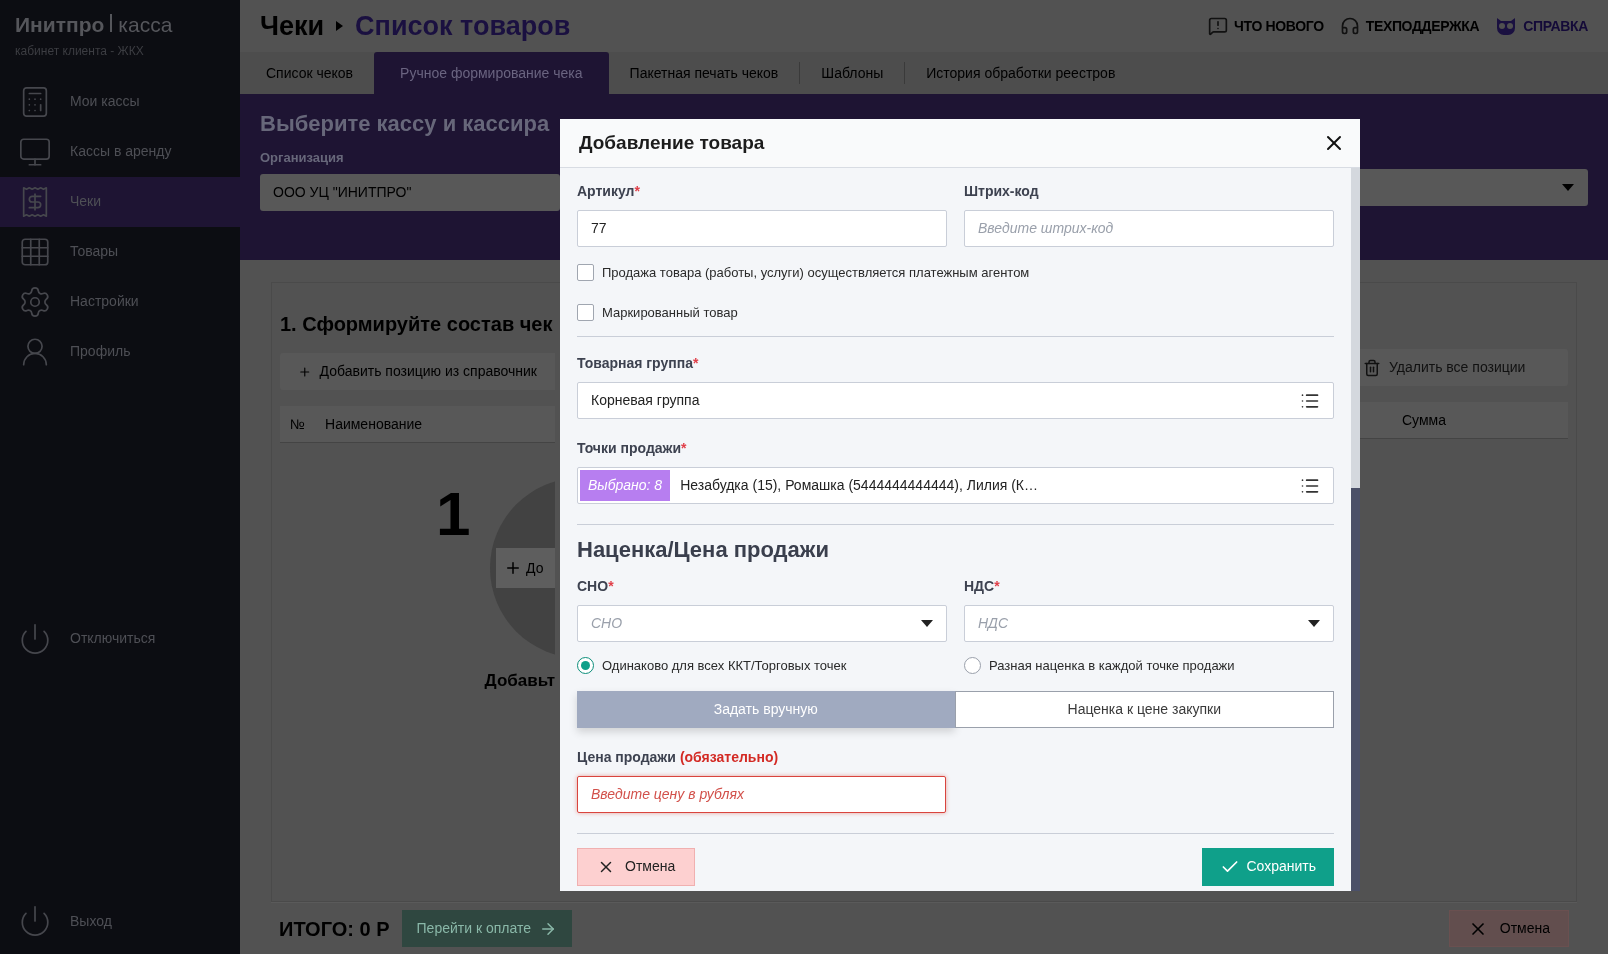 This screenshot has width=1608, height=954. Describe the element at coordinates (1555, 26) in the screenshot. I see `header-link: СПРАВКА` at that location.